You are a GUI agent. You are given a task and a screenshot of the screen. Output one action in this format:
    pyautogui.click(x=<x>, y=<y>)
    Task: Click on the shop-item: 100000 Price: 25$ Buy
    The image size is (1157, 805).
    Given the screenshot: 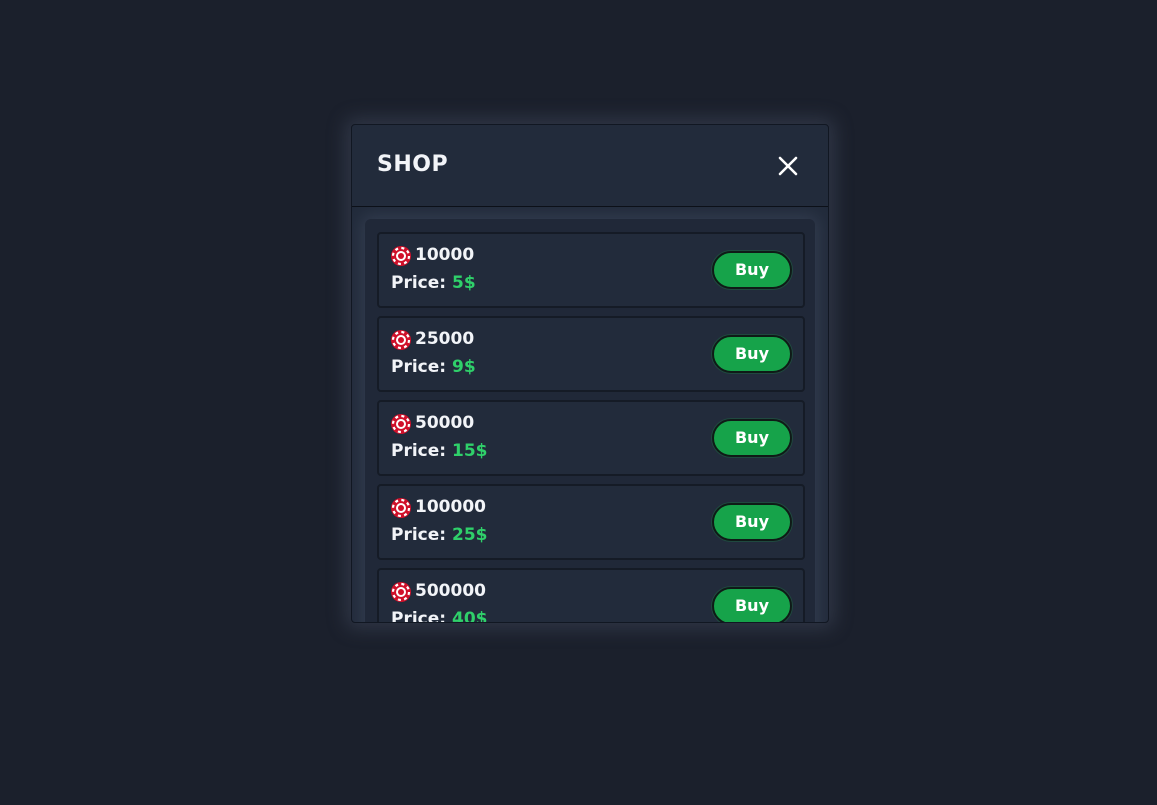 What is the action you would take?
    pyautogui.click(x=591, y=522)
    